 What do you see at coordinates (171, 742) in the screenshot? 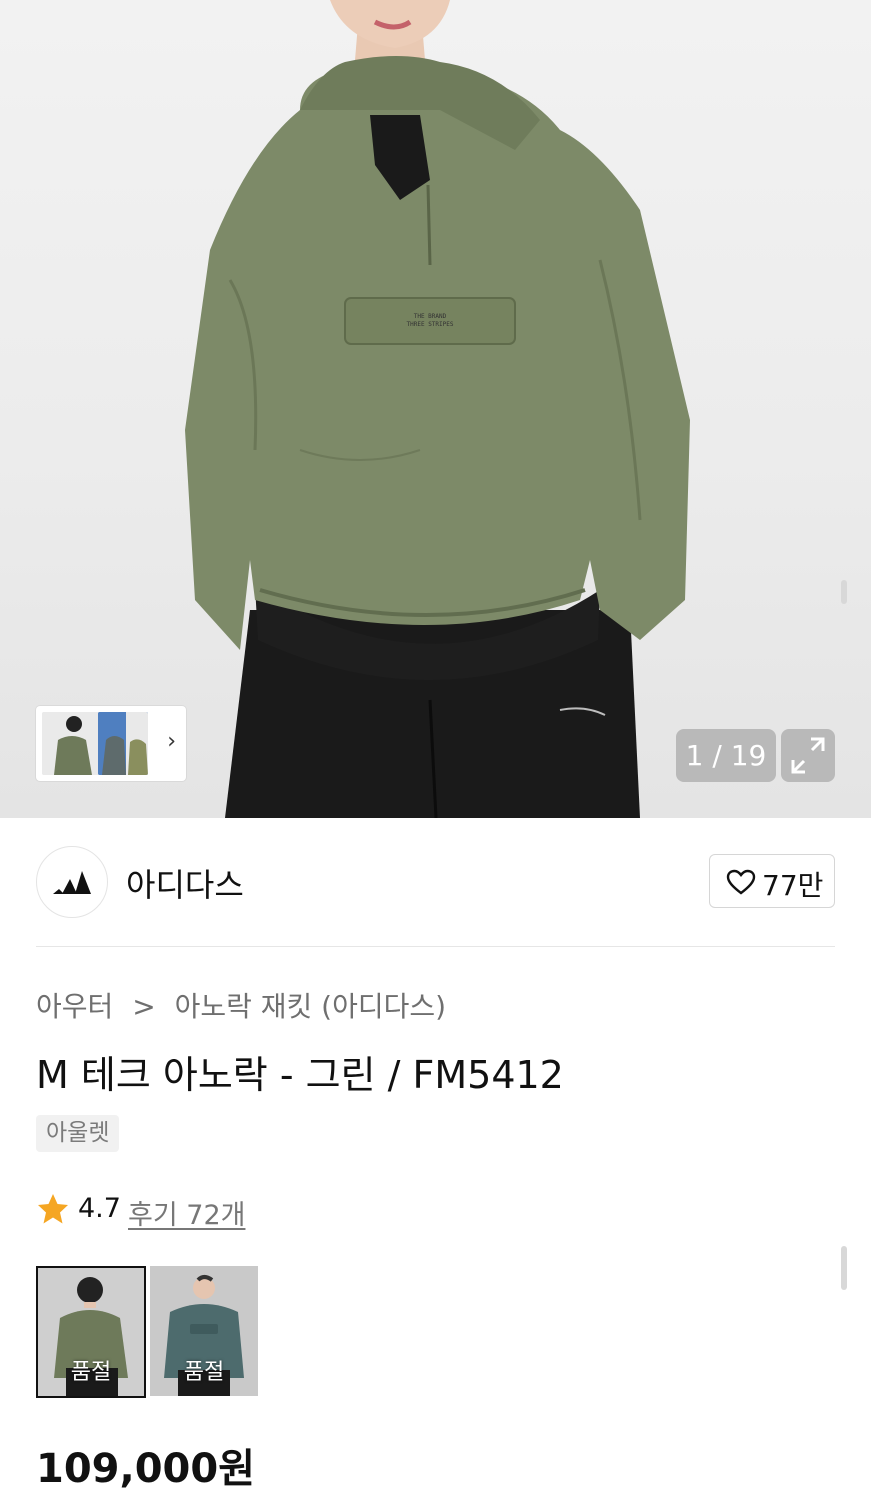
I see `chevron-right-icon: ›` at bounding box center [171, 742].